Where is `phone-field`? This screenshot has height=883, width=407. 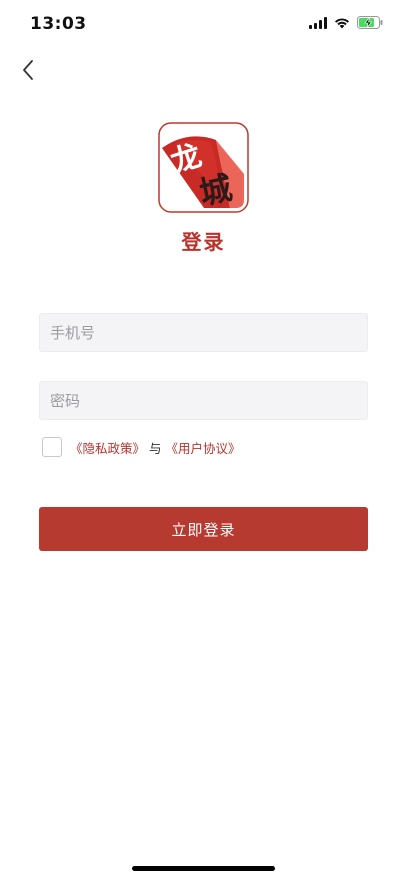 phone-field is located at coordinates (203, 332).